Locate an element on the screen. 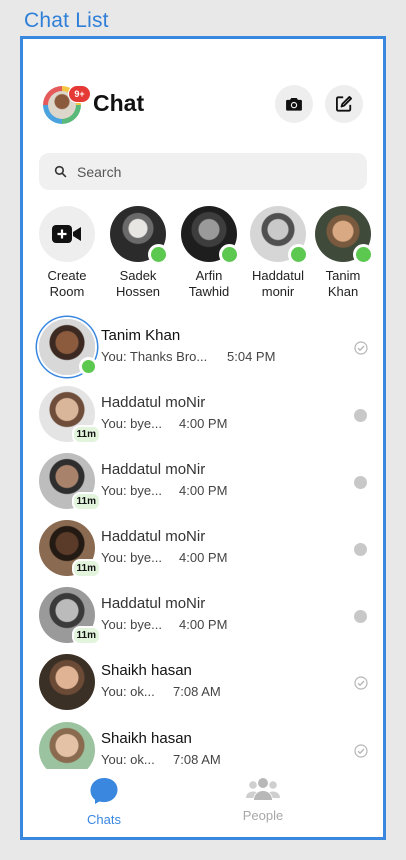 The height and width of the screenshot is (860, 406). tab-label: People is located at coordinates (263, 815).